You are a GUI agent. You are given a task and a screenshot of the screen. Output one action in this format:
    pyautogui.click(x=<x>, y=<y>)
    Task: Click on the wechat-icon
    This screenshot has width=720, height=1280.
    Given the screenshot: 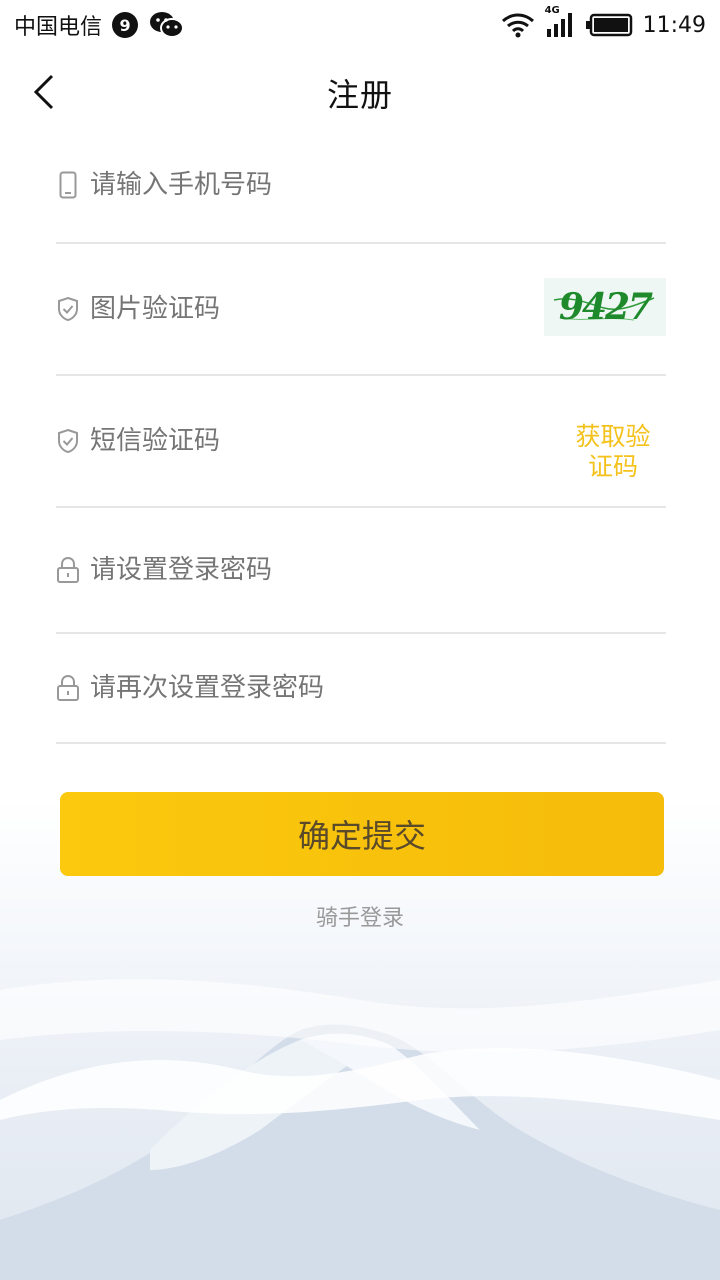 What is the action you would take?
    pyautogui.click(x=166, y=25)
    